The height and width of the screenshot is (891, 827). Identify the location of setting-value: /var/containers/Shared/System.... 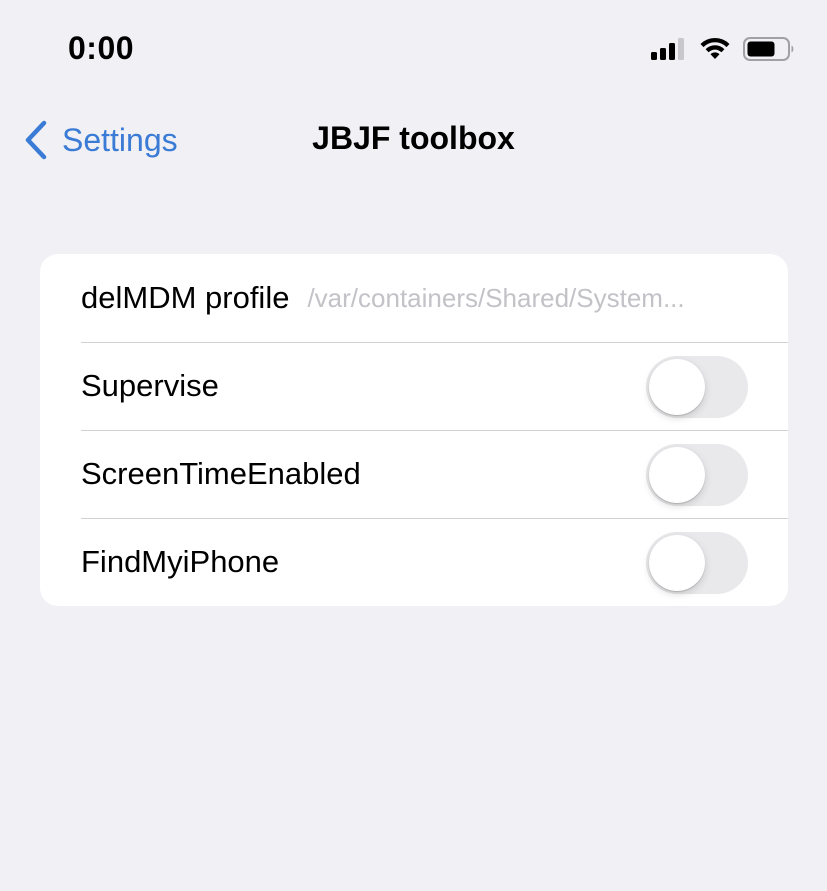
(496, 297).